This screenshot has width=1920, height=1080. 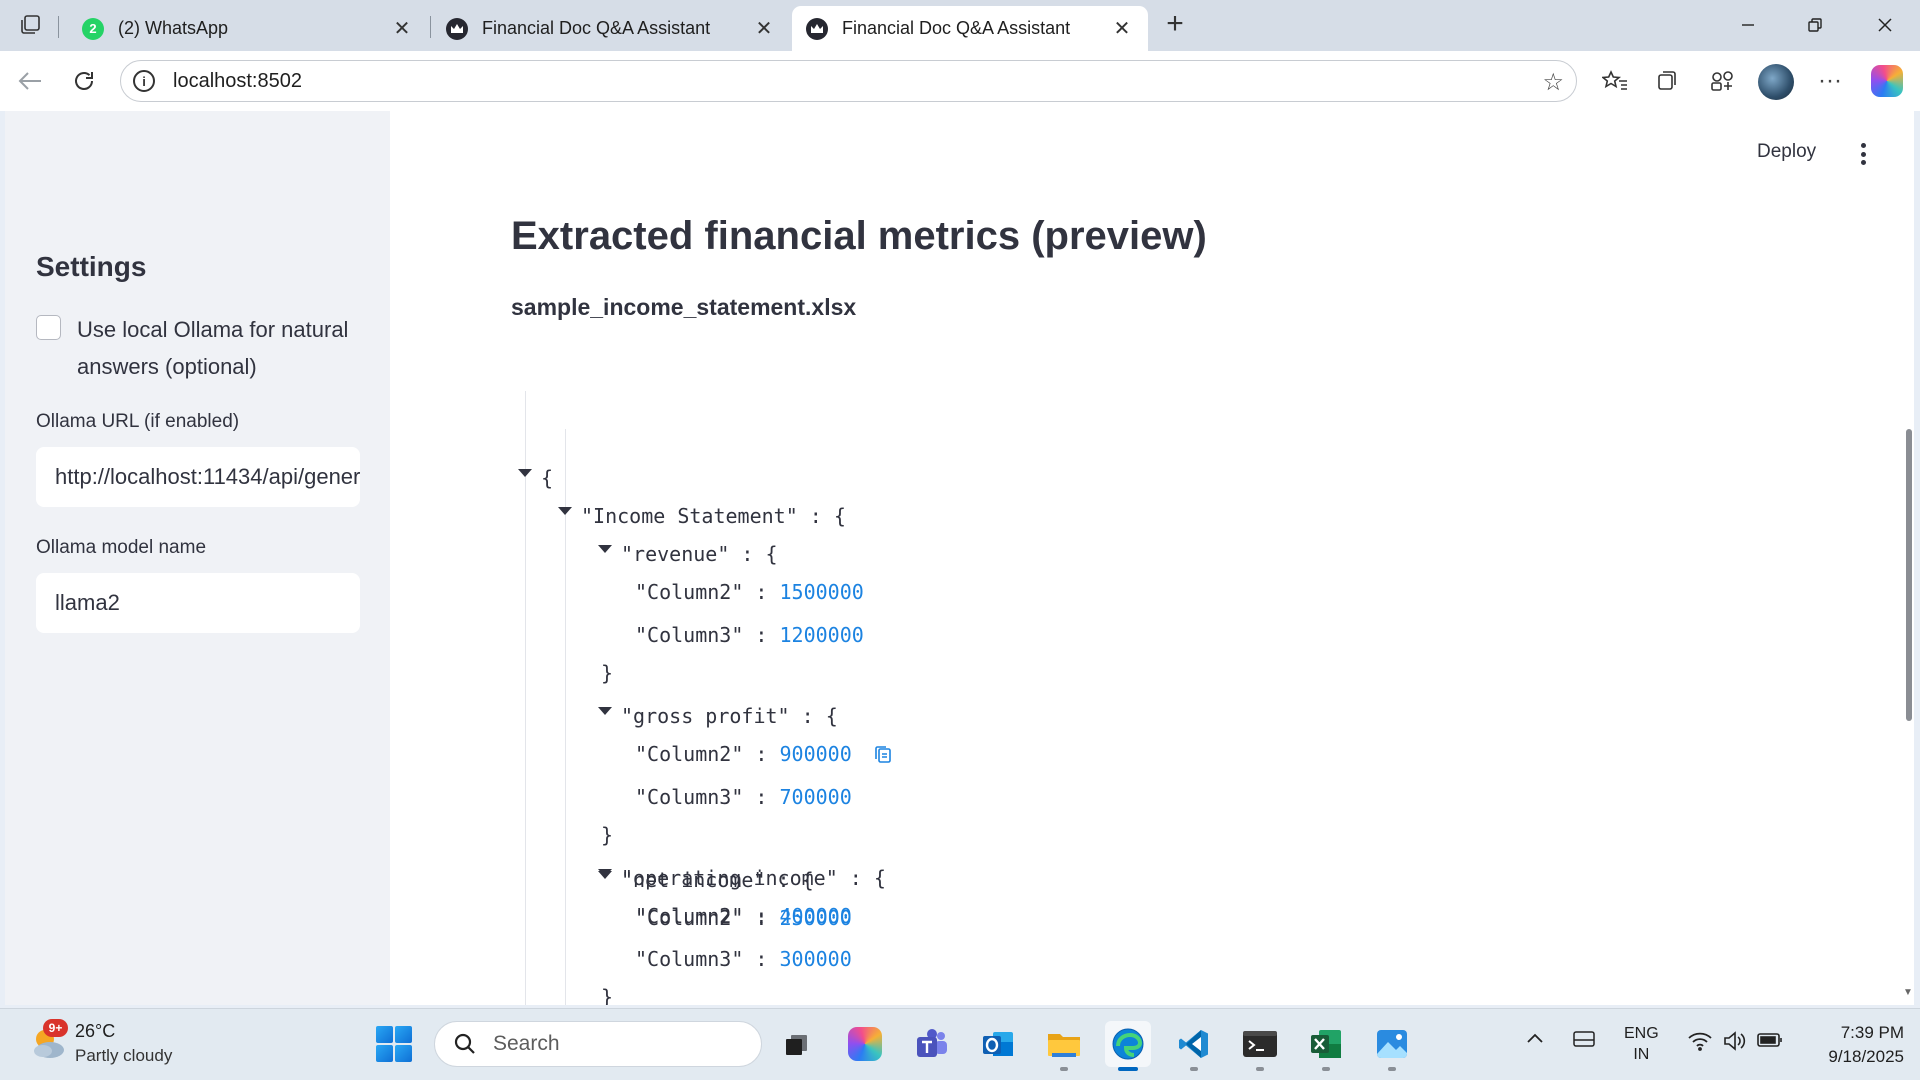 I want to click on json-row: "Column3" : 1200000, so click(x=749, y=635).